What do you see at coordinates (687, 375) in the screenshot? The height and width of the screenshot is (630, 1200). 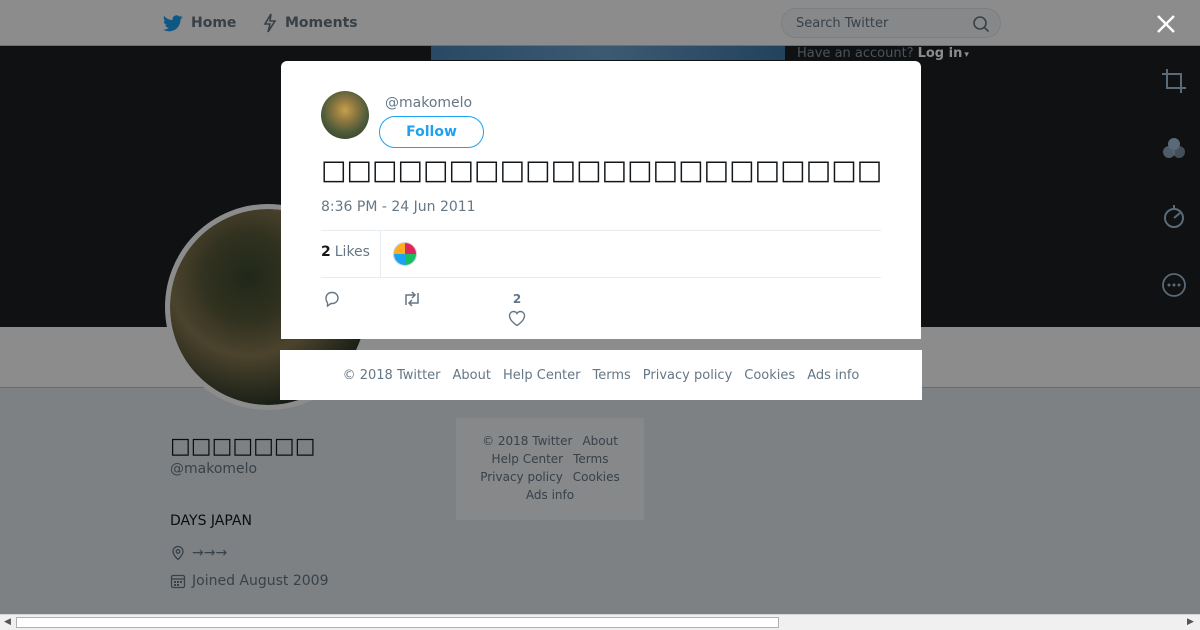 I see `modal-footer-link-privacy: Privacy policy` at bounding box center [687, 375].